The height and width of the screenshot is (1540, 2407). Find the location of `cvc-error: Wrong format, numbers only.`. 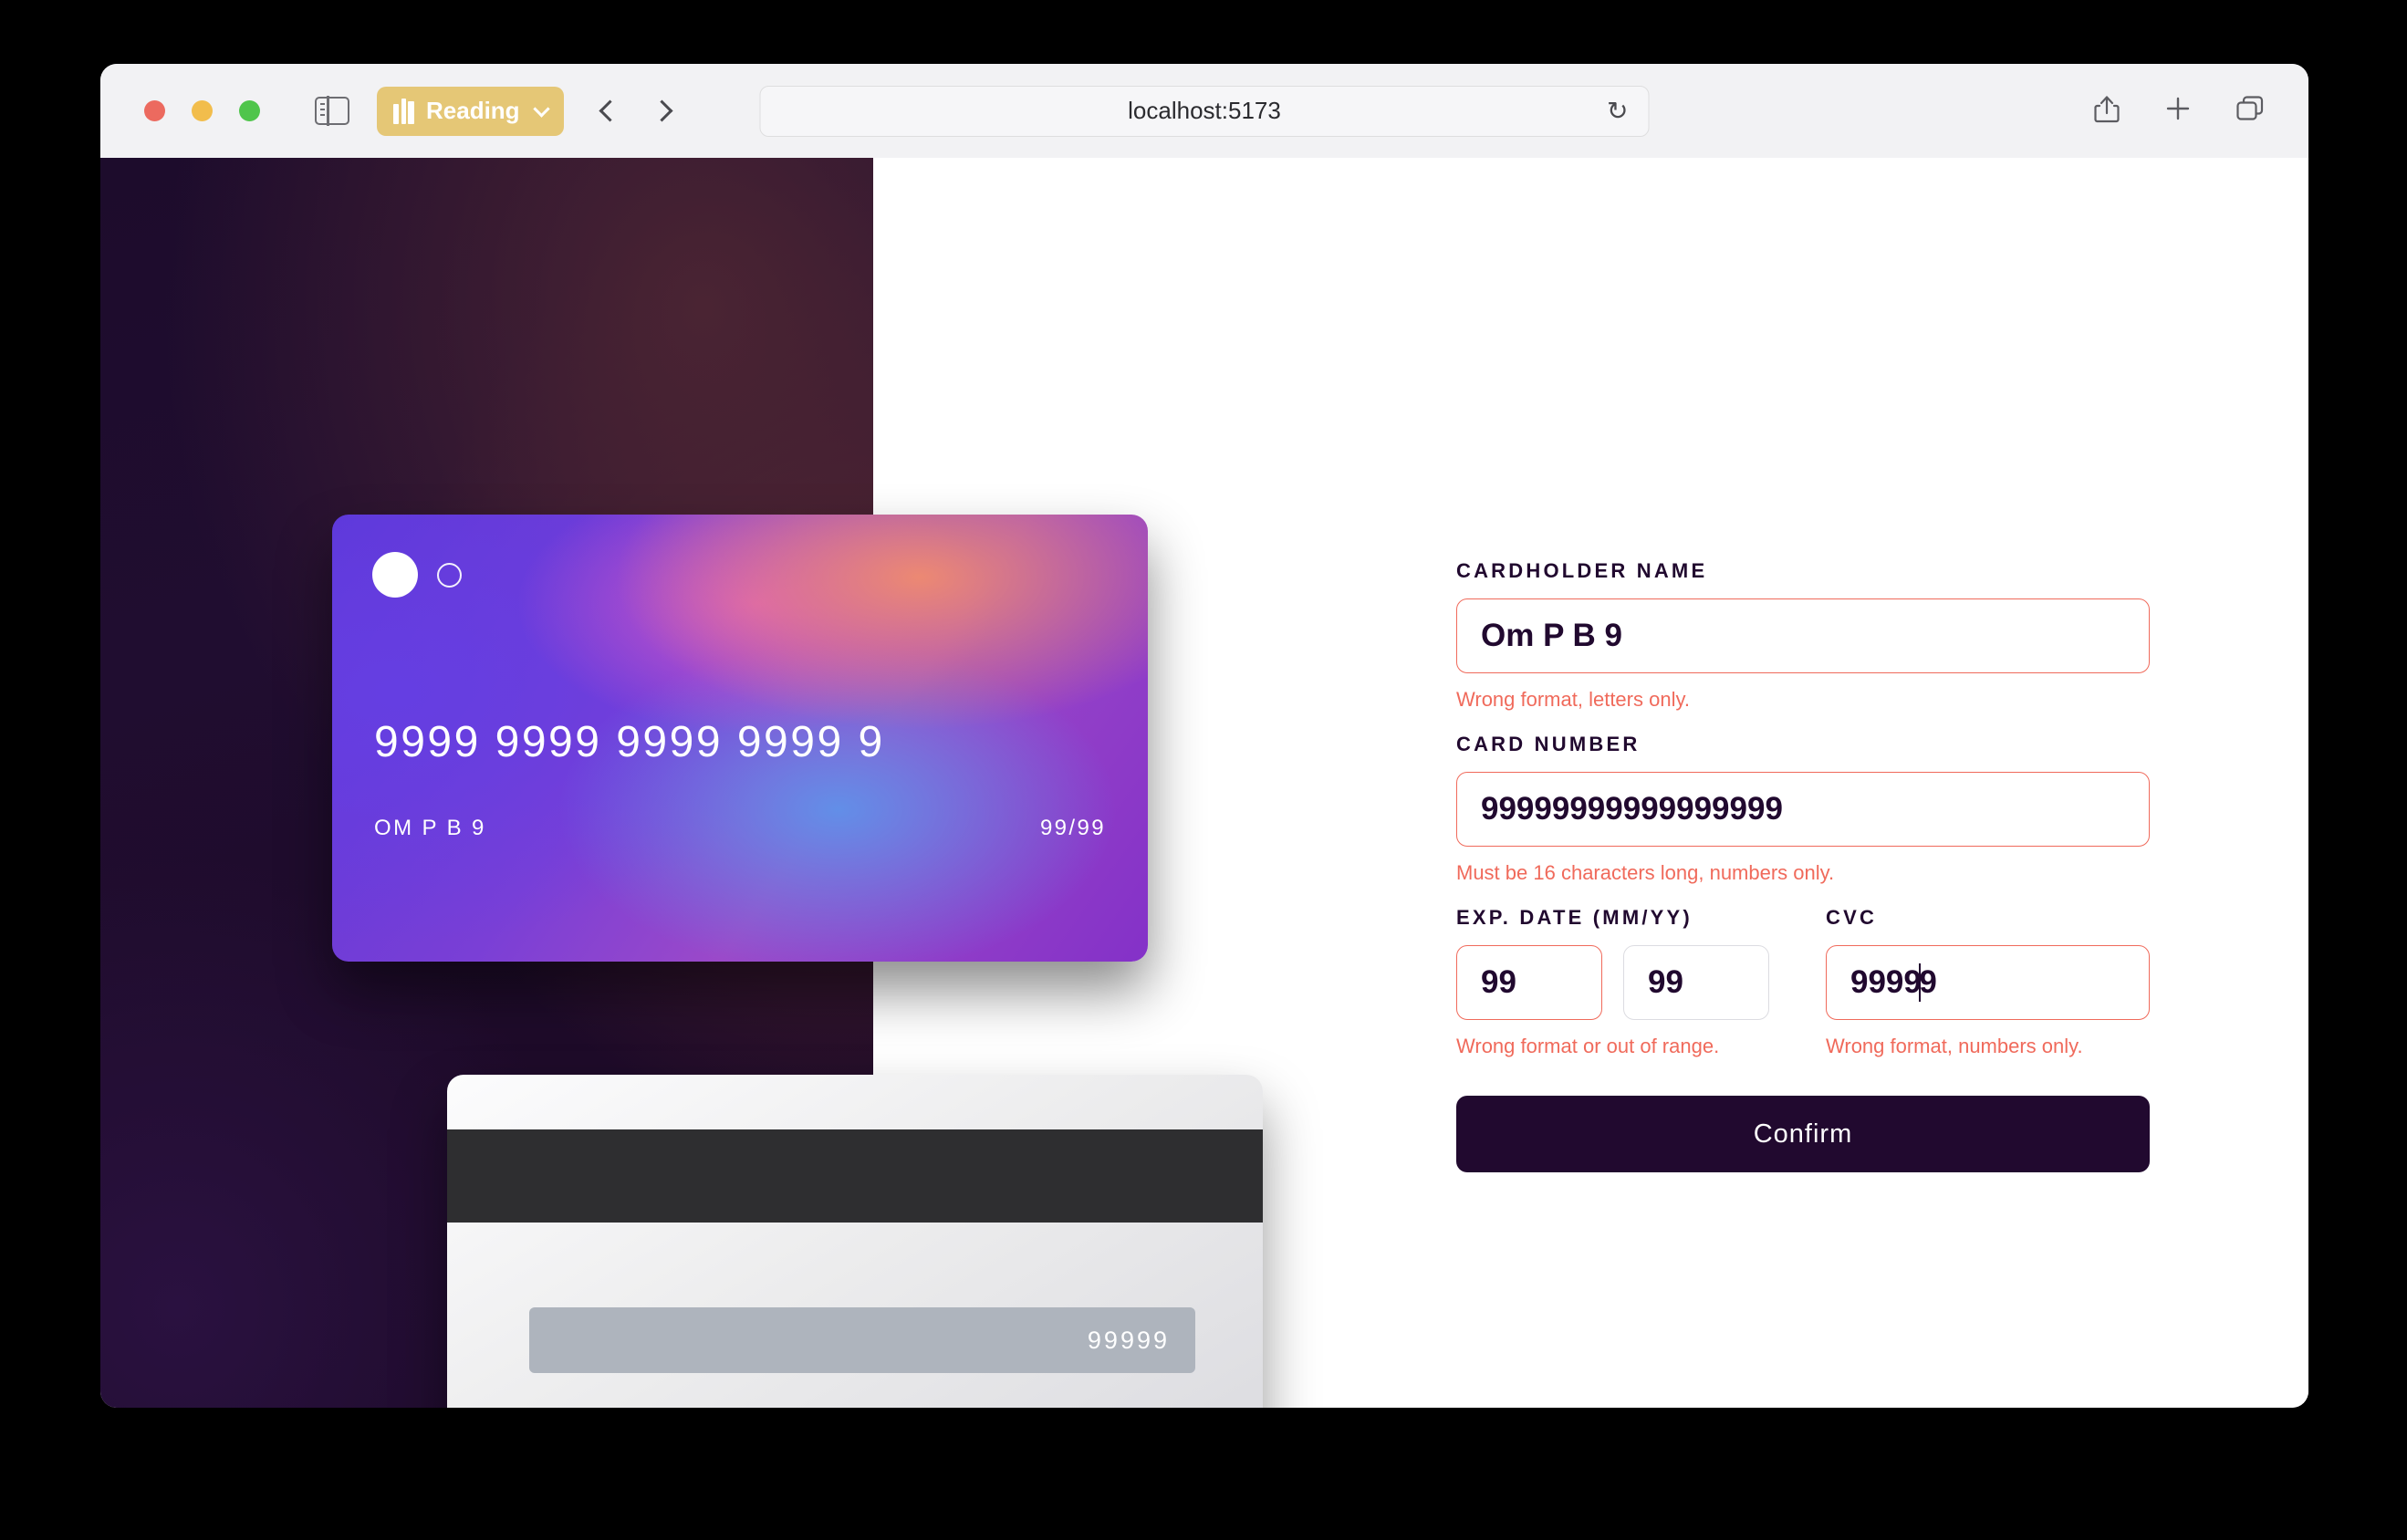

cvc-error: Wrong format, numbers only. is located at coordinates (1954, 1046).